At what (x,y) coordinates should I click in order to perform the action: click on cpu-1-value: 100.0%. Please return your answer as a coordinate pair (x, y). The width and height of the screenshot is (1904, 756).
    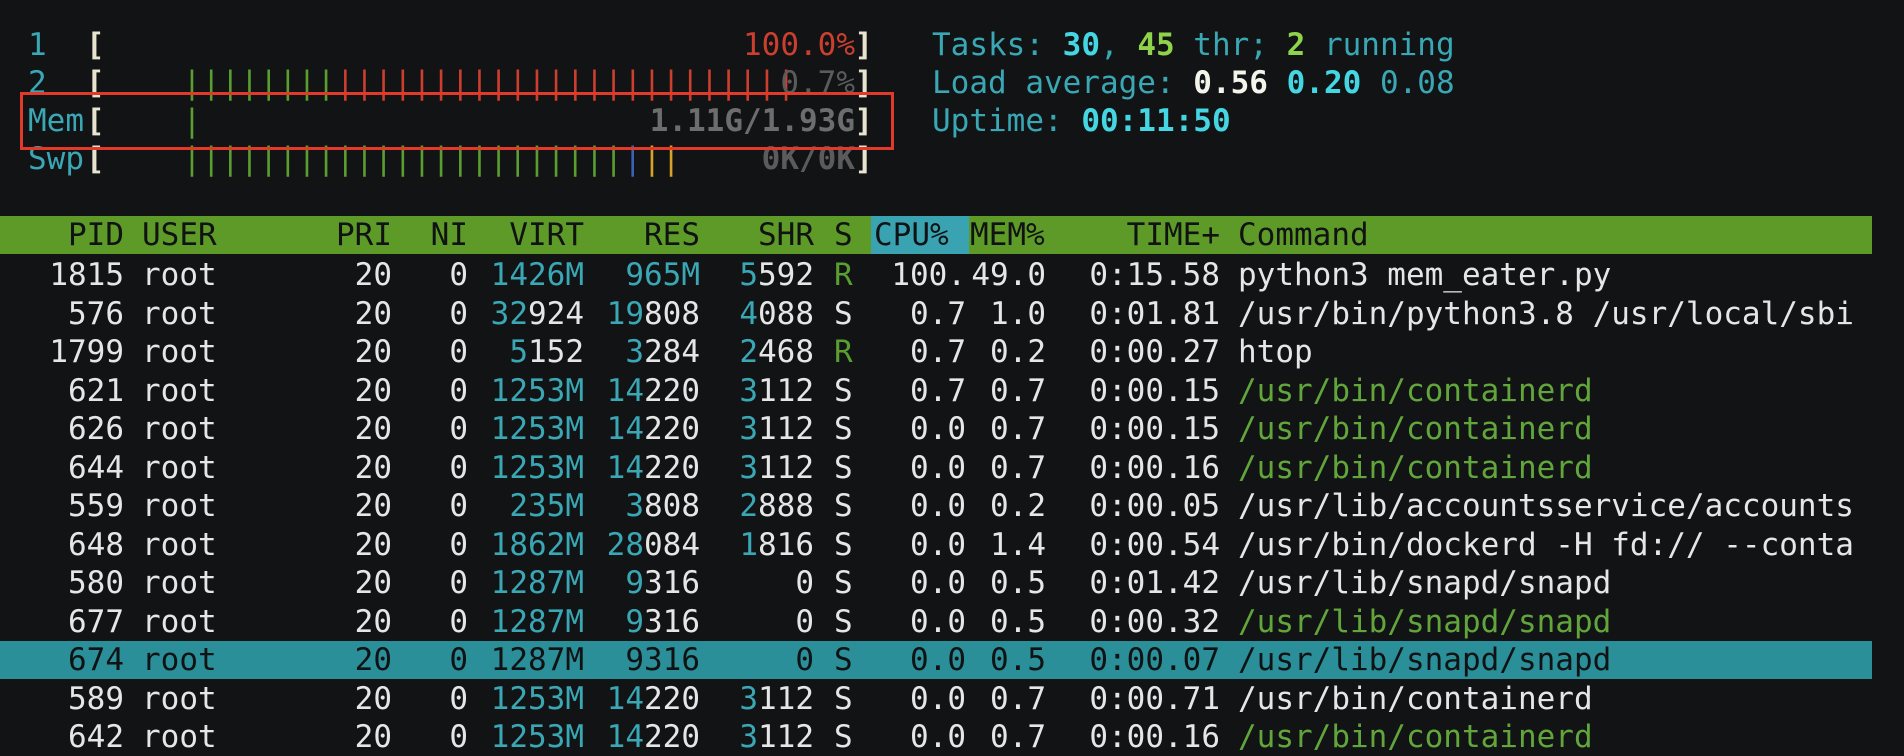
    Looking at the image, I should click on (799, 45).